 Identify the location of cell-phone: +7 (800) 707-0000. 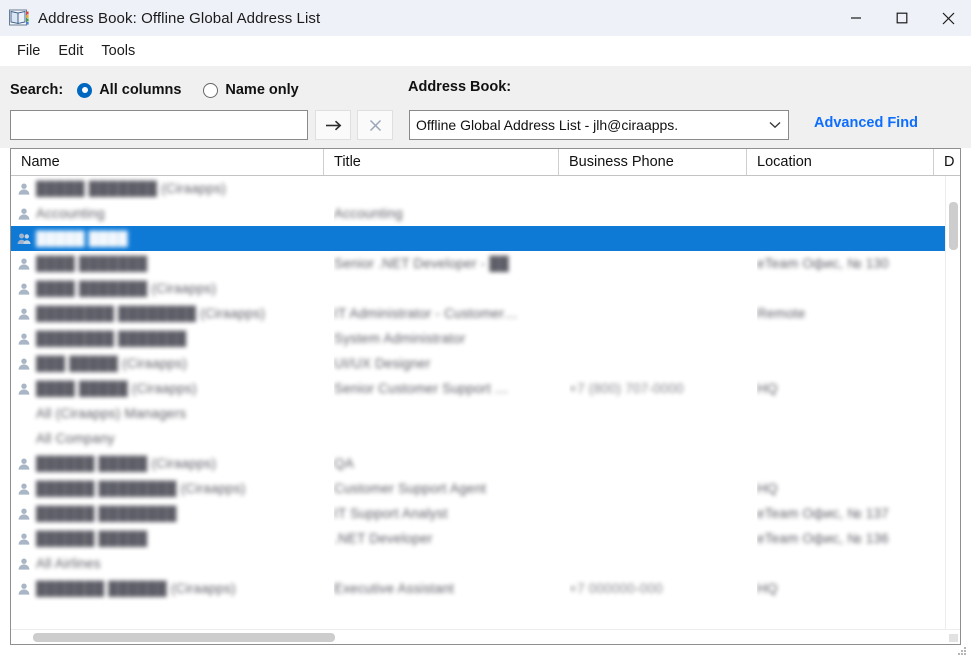
(657, 388).